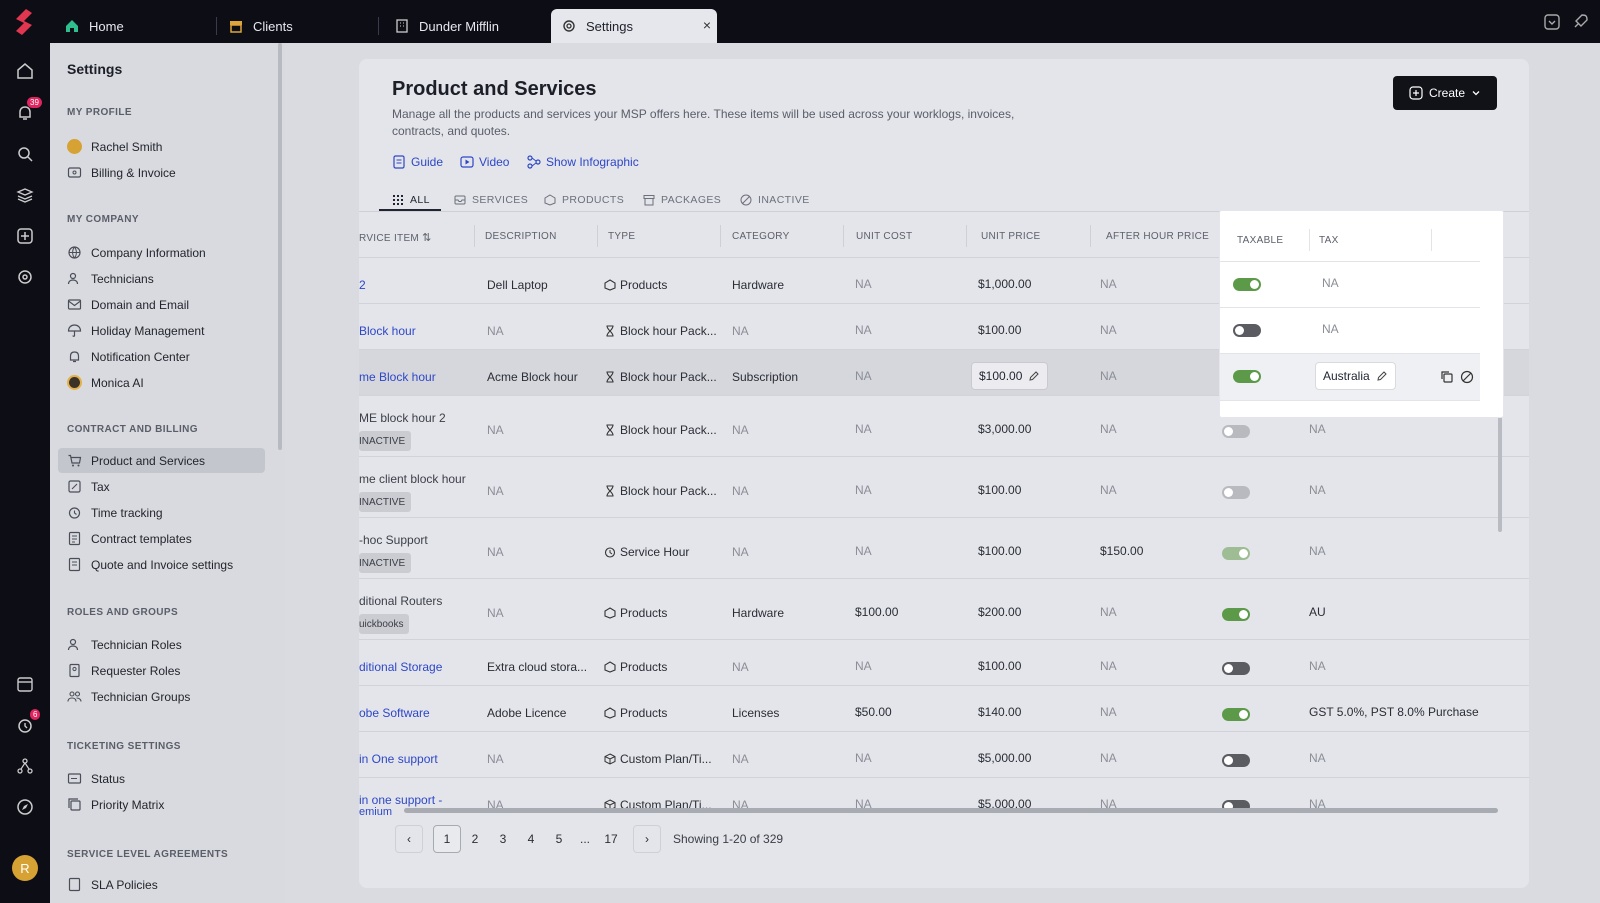 The image size is (1600, 903). Describe the element at coordinates (161, 884) in the screenshot. I see `sidebar-item-sla-policies: SLA Policies` at that location.